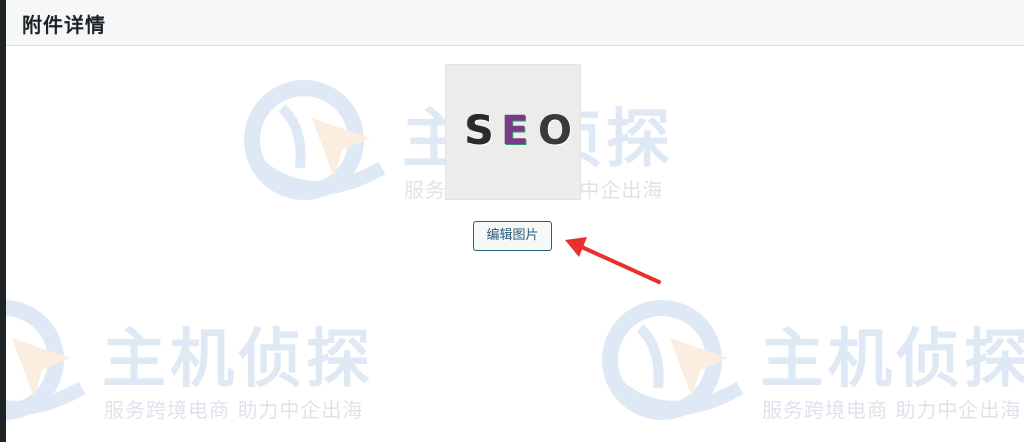 The width and height of the screenshot is (1024, 442). What do you see at coordinates (613, 260) in the screenshot?
I see `red-arrow-icon` at bounding box center [613, 260].